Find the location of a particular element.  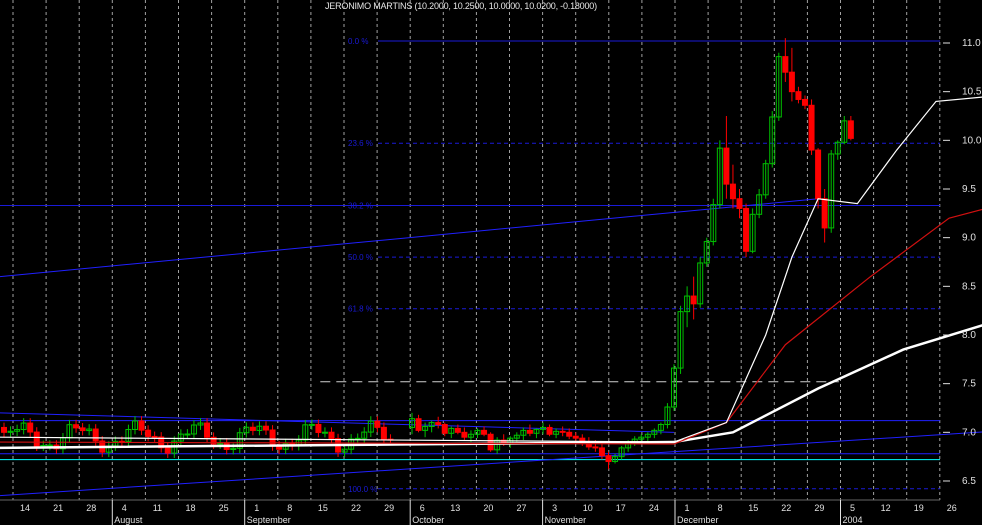

x-axis-day-label: 26 is located at coordinates (952, 508).